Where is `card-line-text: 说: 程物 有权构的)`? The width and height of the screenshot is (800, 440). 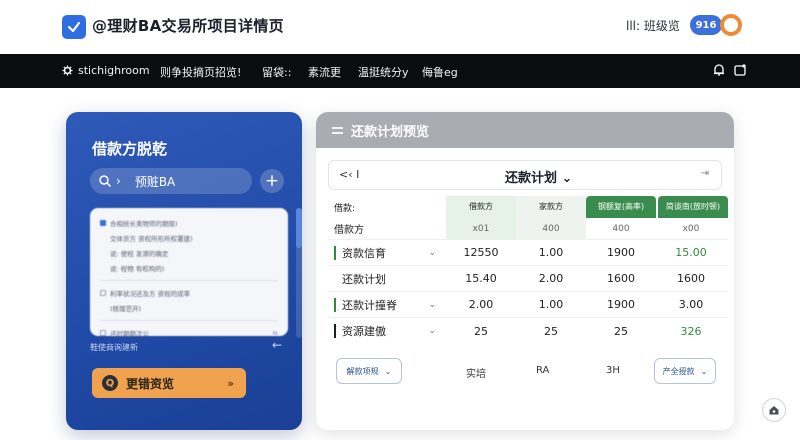
card-line-text: 说: 程物 有权构的) is located at coordinates (137, 269).